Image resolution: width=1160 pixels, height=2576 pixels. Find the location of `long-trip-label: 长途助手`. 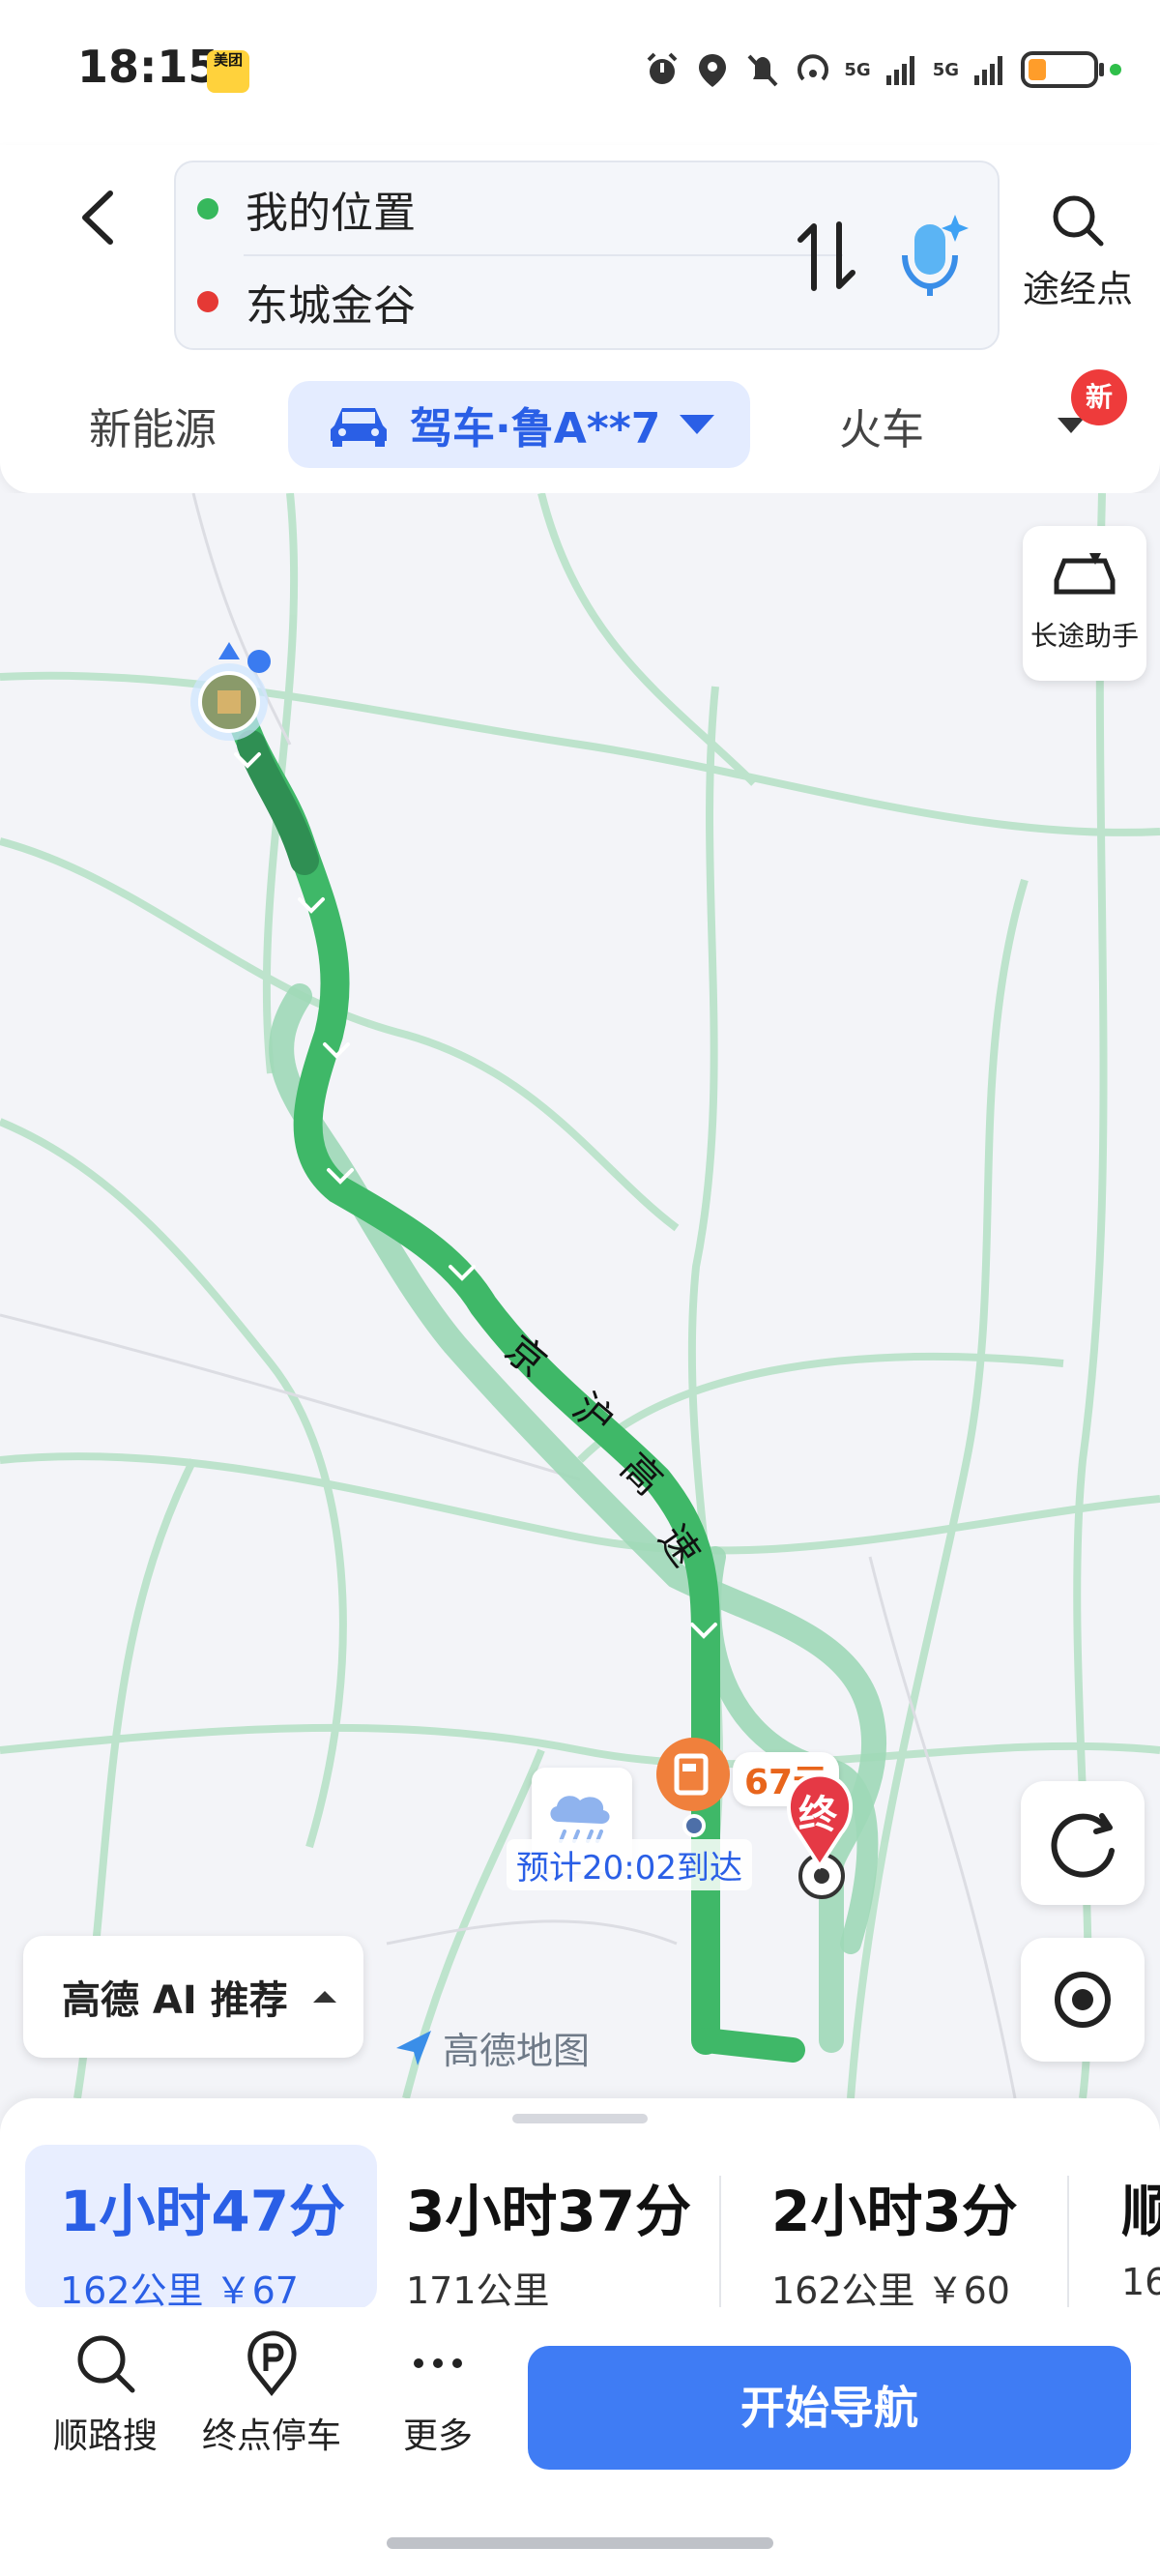

long-trip-label: 长途助手 is located at coordinates (1084, 636).